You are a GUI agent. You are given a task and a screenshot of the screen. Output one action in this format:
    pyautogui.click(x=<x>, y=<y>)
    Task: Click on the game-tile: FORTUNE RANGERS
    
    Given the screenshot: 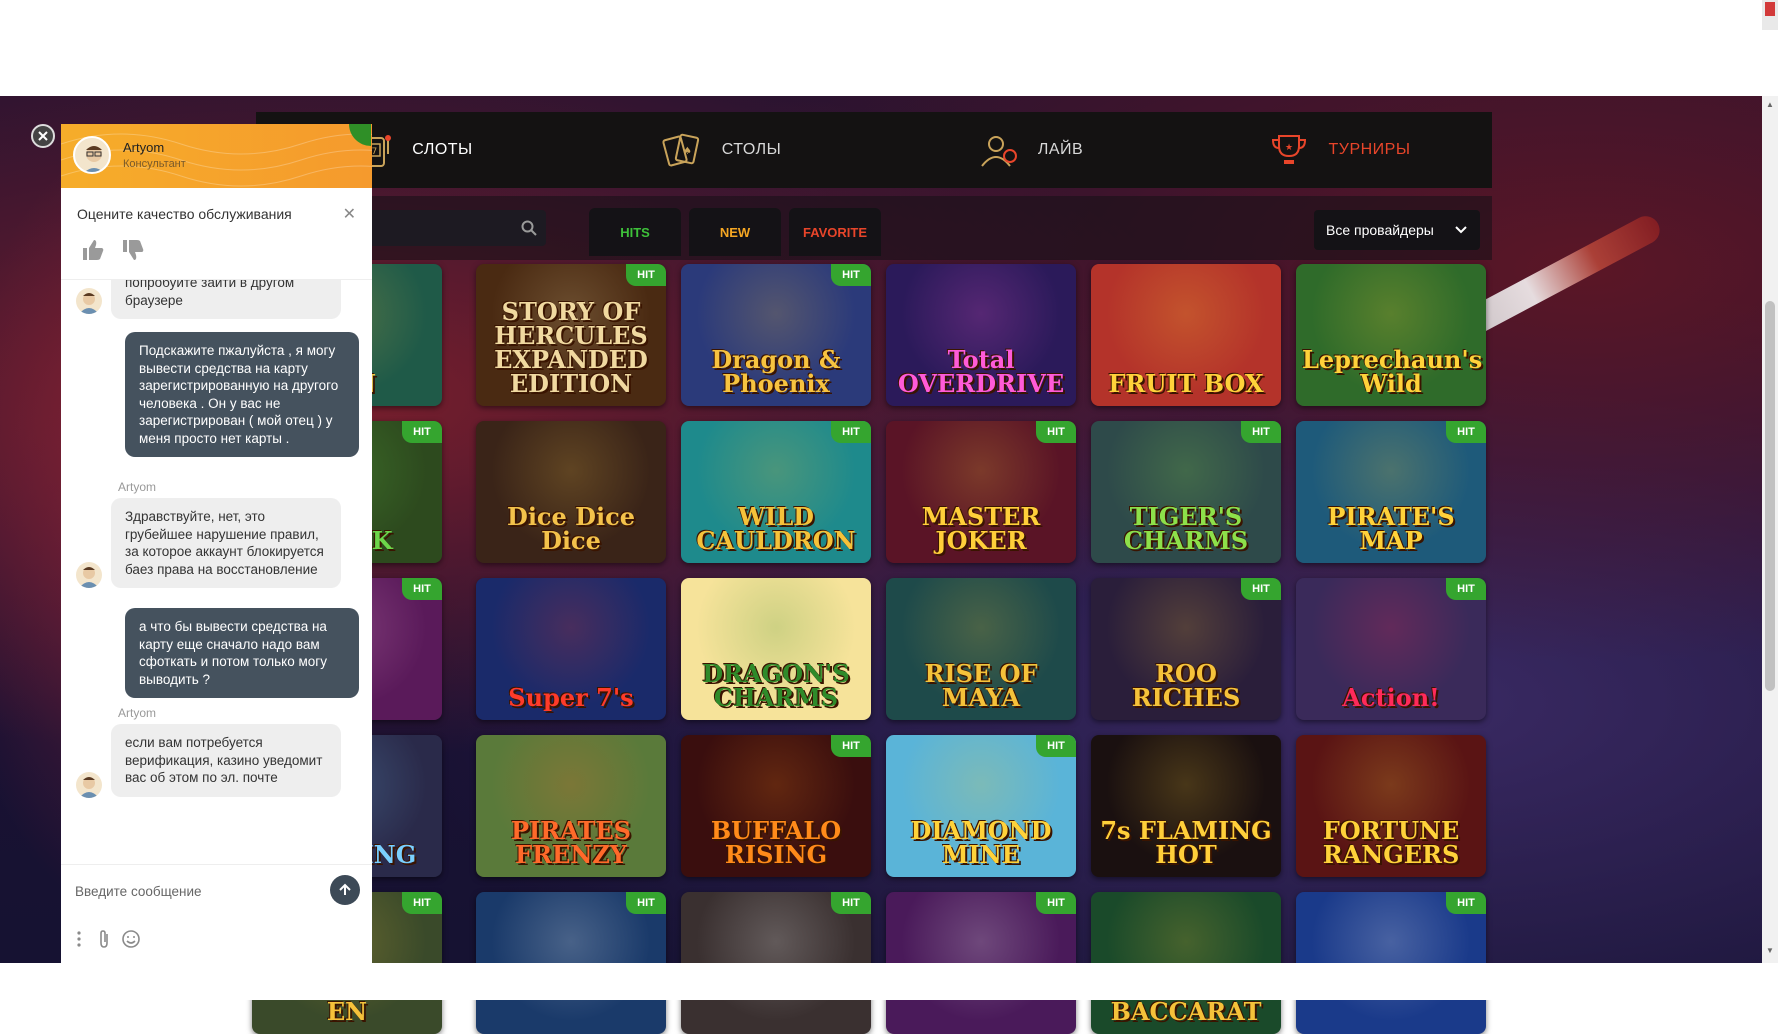 What is the action you would take?
    pyautogui.click(x=1391, y=806)
    